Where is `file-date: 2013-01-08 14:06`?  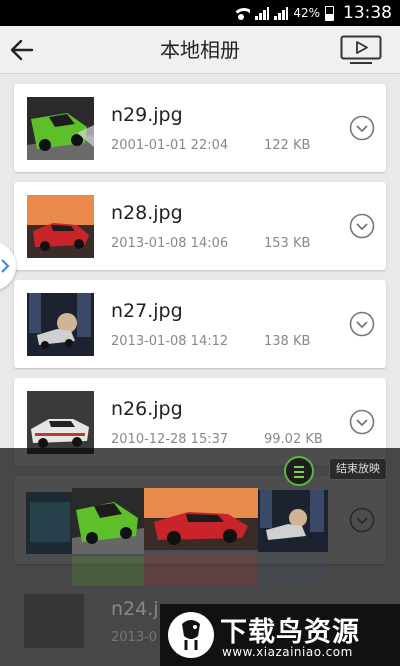 file-date: 2013-01-08 14:06 is located at coordinates (170, 243).